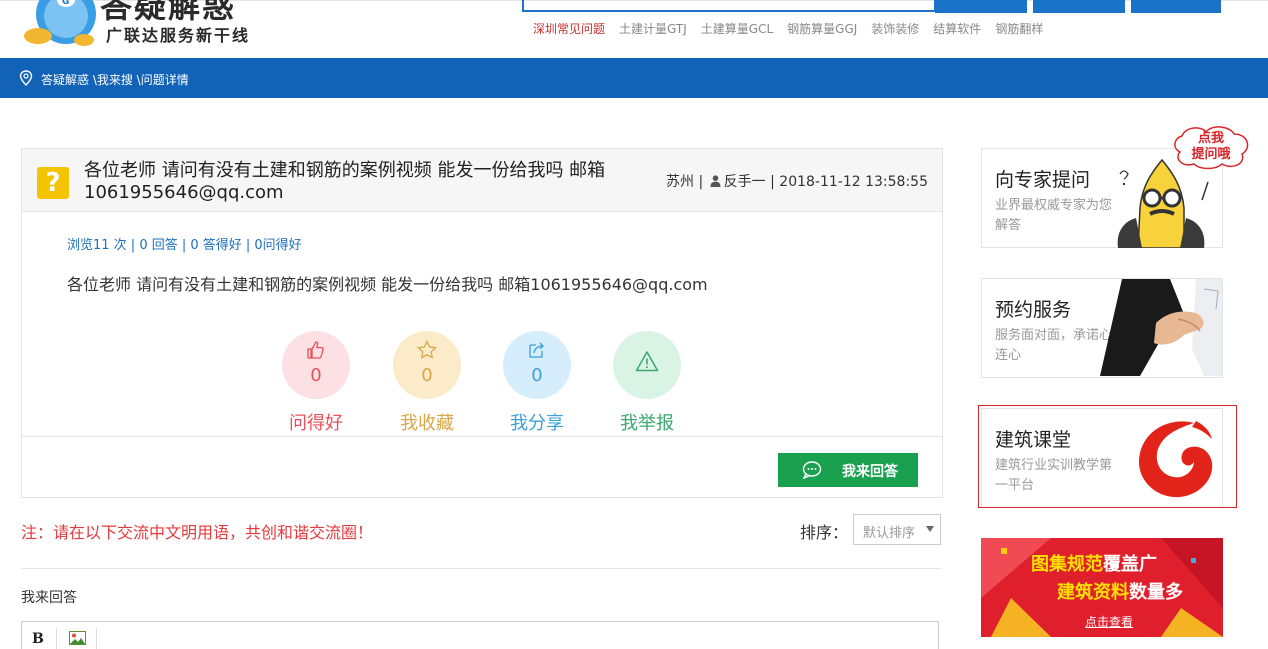 This screenshot has height=649, width=1268. I want to click on appointment-desc: 服务面对面，承诺心连心, so click(1054, 345).